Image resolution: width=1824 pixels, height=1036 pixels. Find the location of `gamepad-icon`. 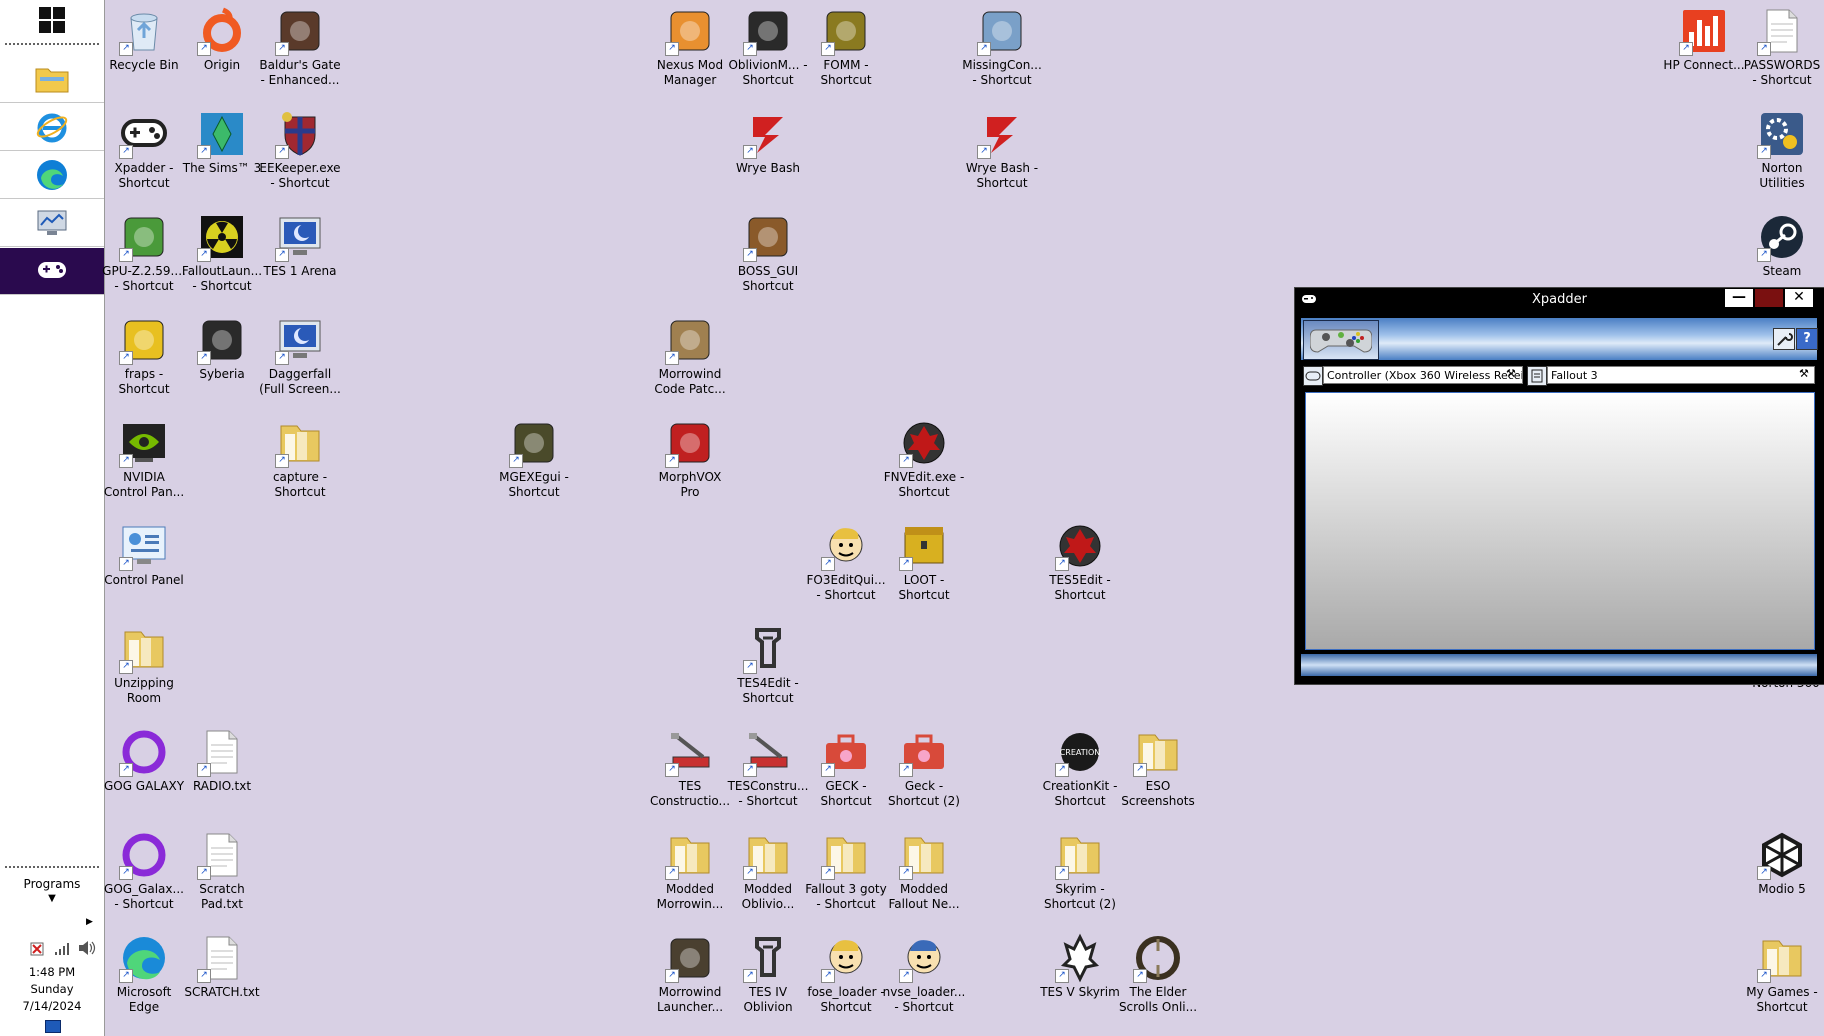

gamepad-icon is located at coordinates (1313, 376).